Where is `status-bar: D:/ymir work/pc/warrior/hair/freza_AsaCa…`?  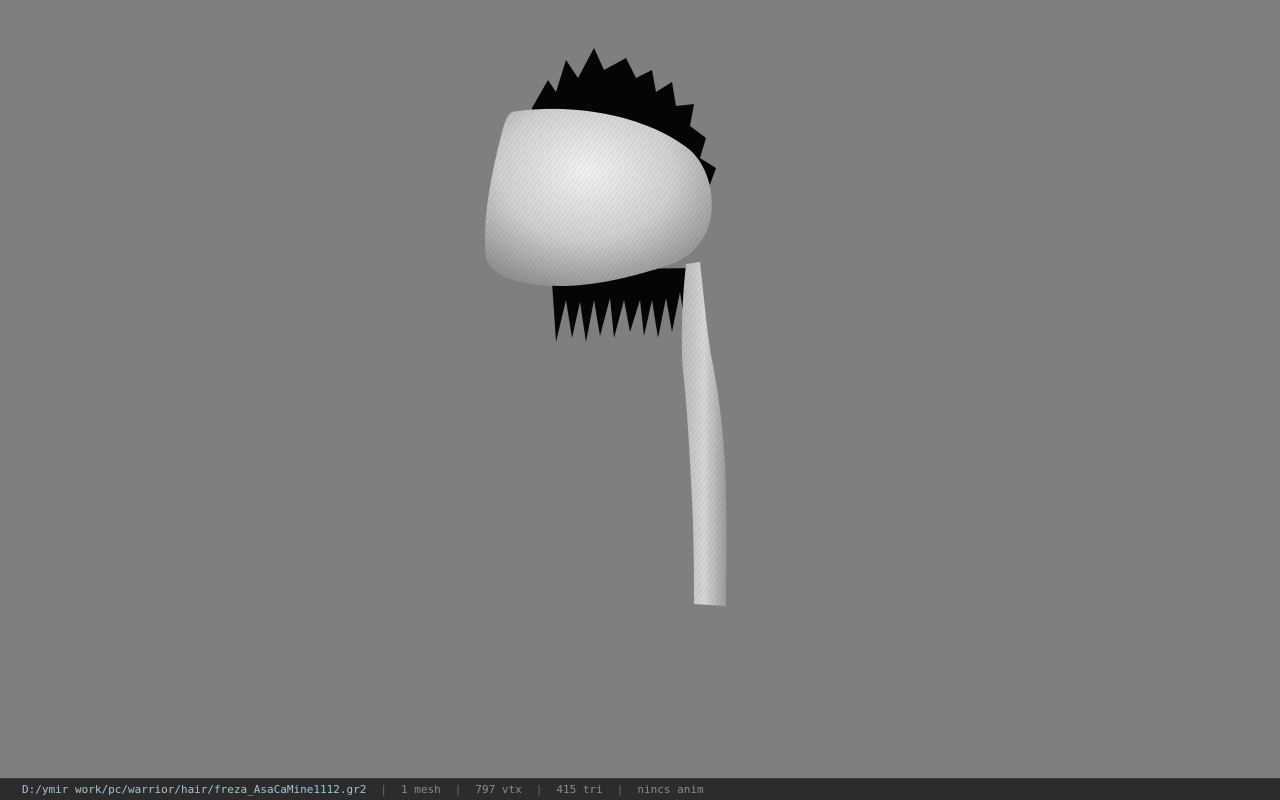
status-bar: D:/ymir work/pc/warrior/hair/freza_AsaCa… is located at coordinates (640, 789).